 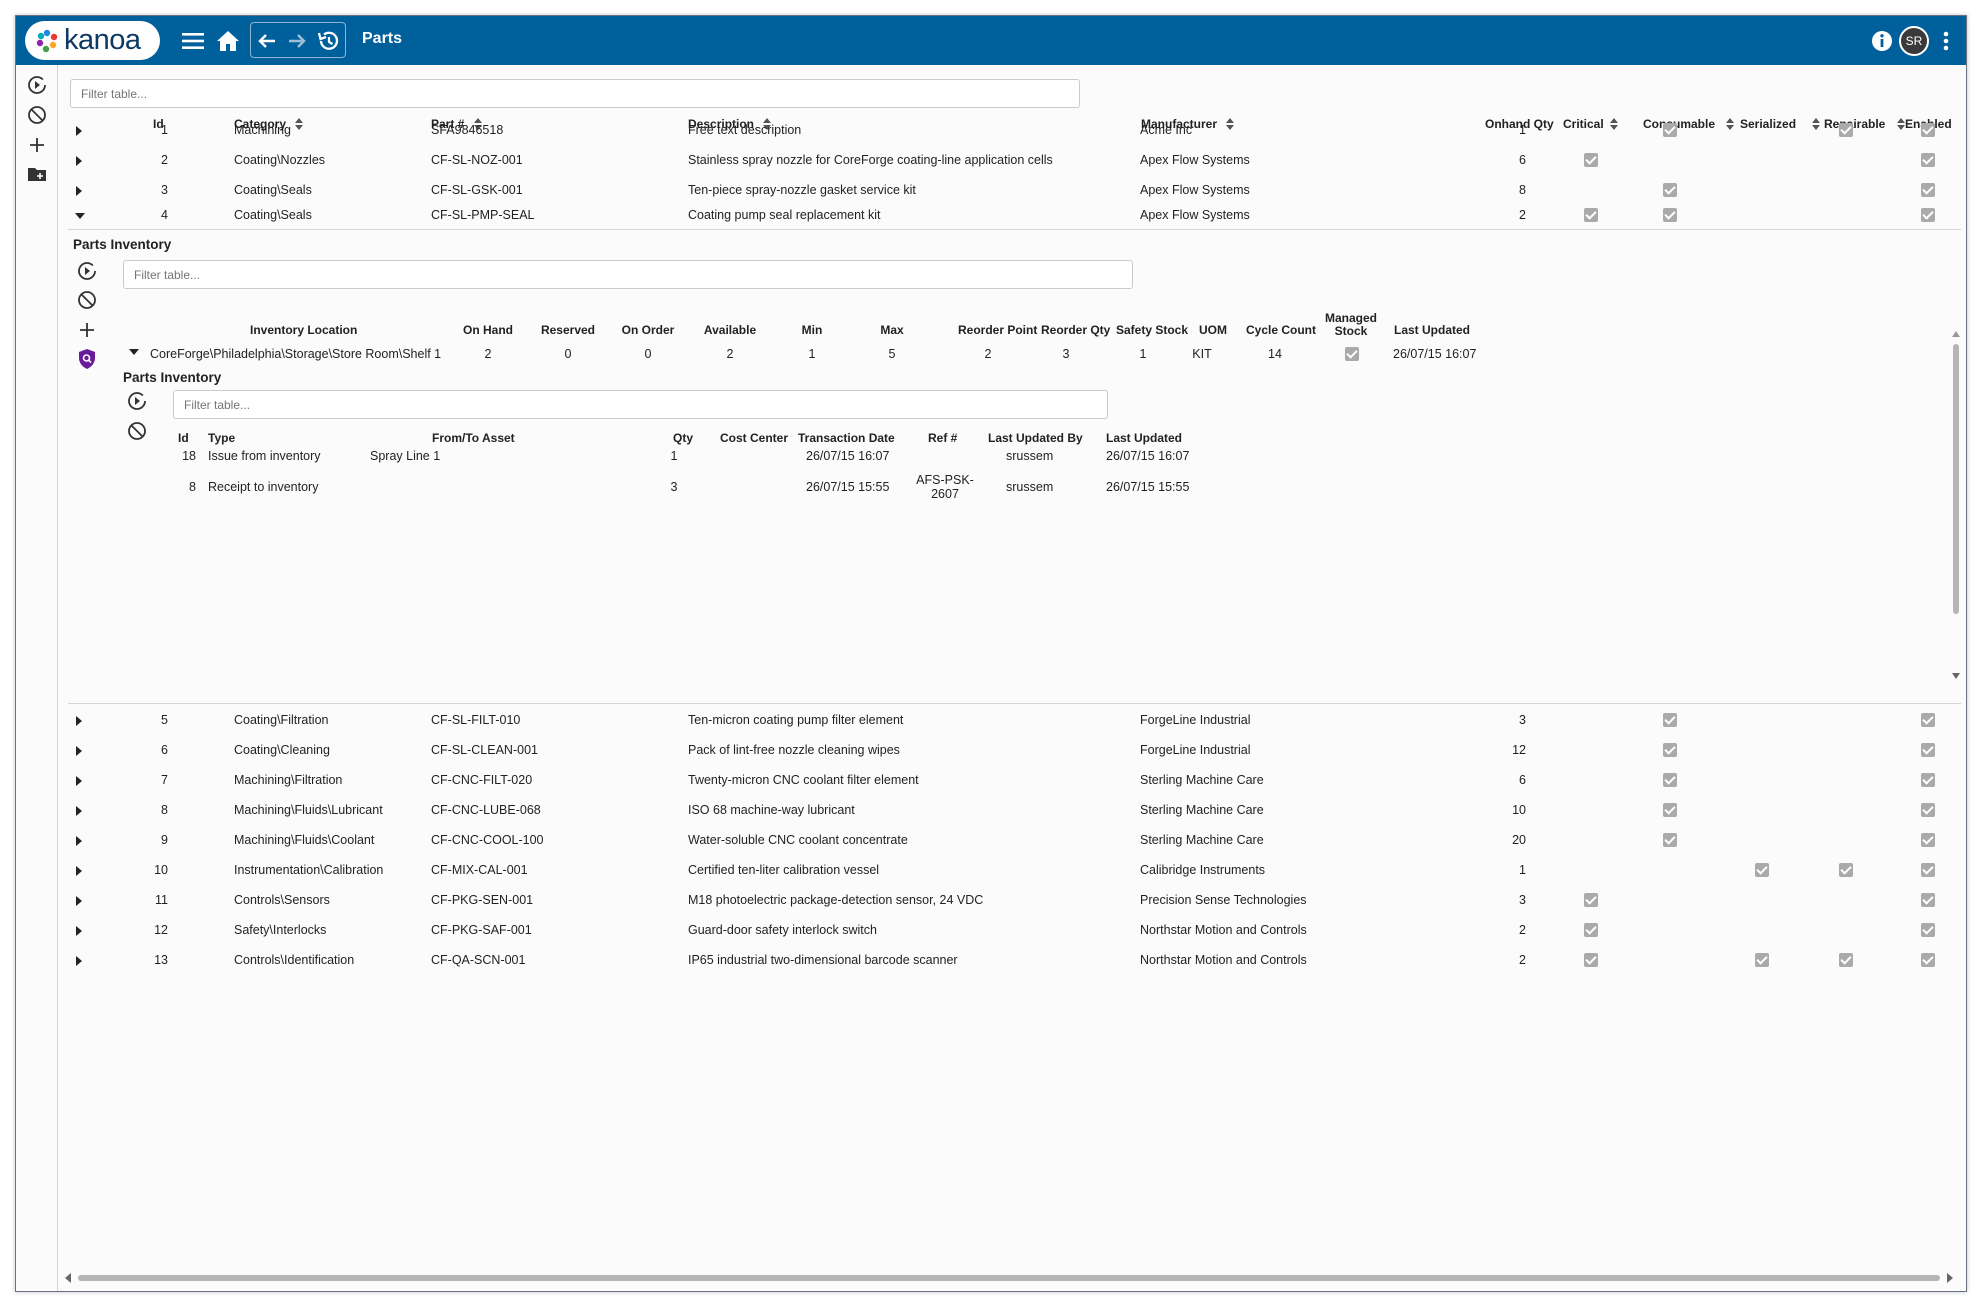 What do you see at coordinates (134, 352) in the screenshot?
I see `expand-location-toggle` at bounding box center [134, 352].